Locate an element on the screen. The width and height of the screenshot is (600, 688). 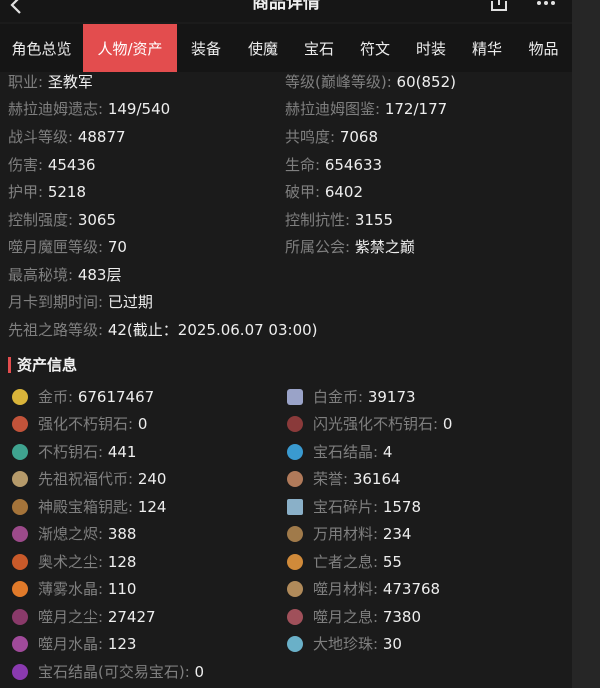
info-value: 483层 is located at coordinates (99, 275).